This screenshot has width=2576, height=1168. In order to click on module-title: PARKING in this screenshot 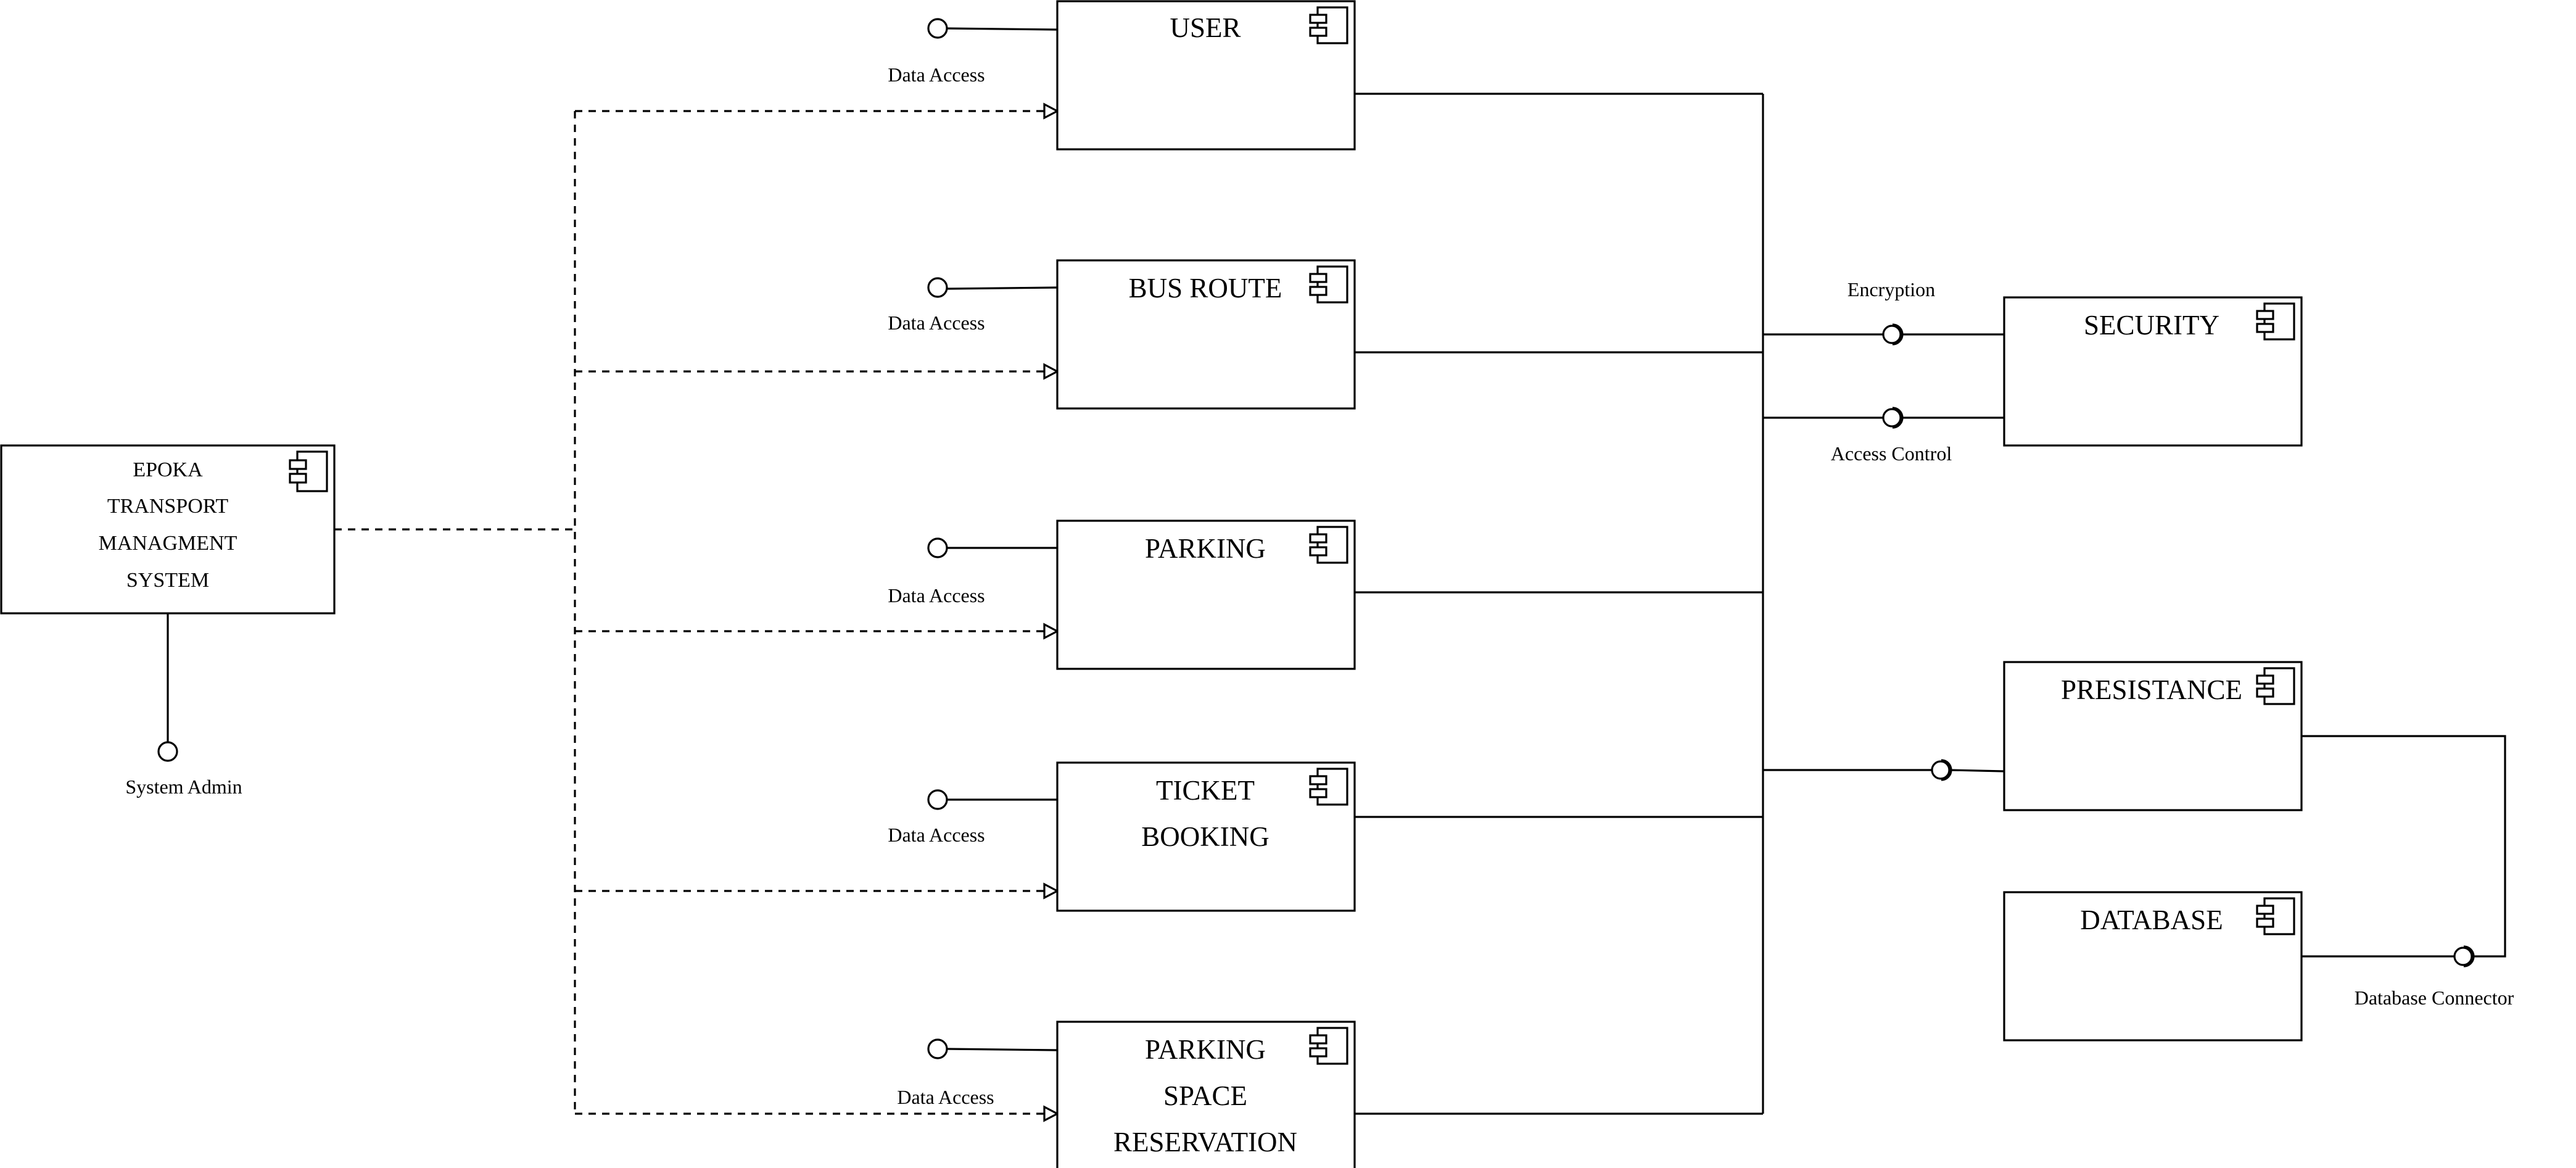, I will do `click(1205, 548)`.